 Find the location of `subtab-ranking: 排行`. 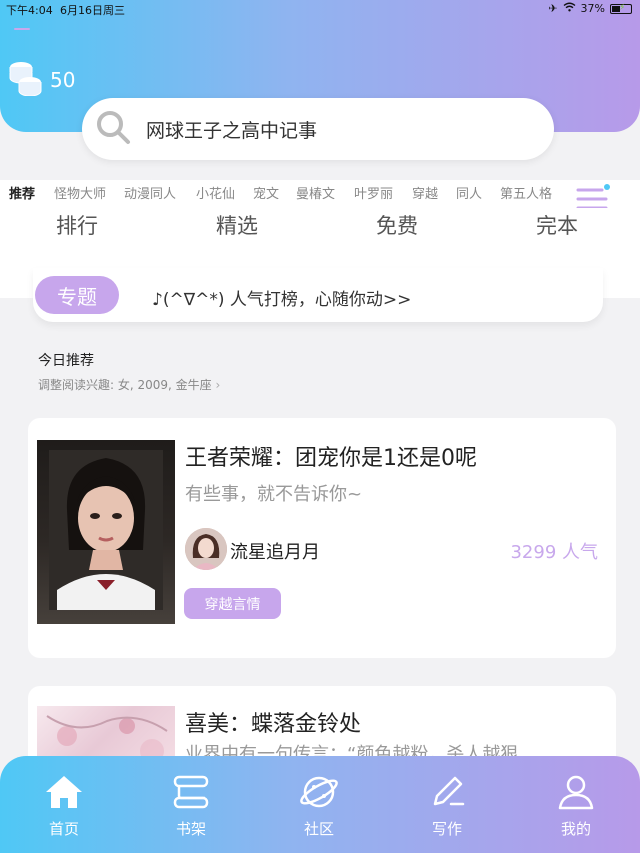

subtab-ranking: 排行 is located at coordinates (77, 225).